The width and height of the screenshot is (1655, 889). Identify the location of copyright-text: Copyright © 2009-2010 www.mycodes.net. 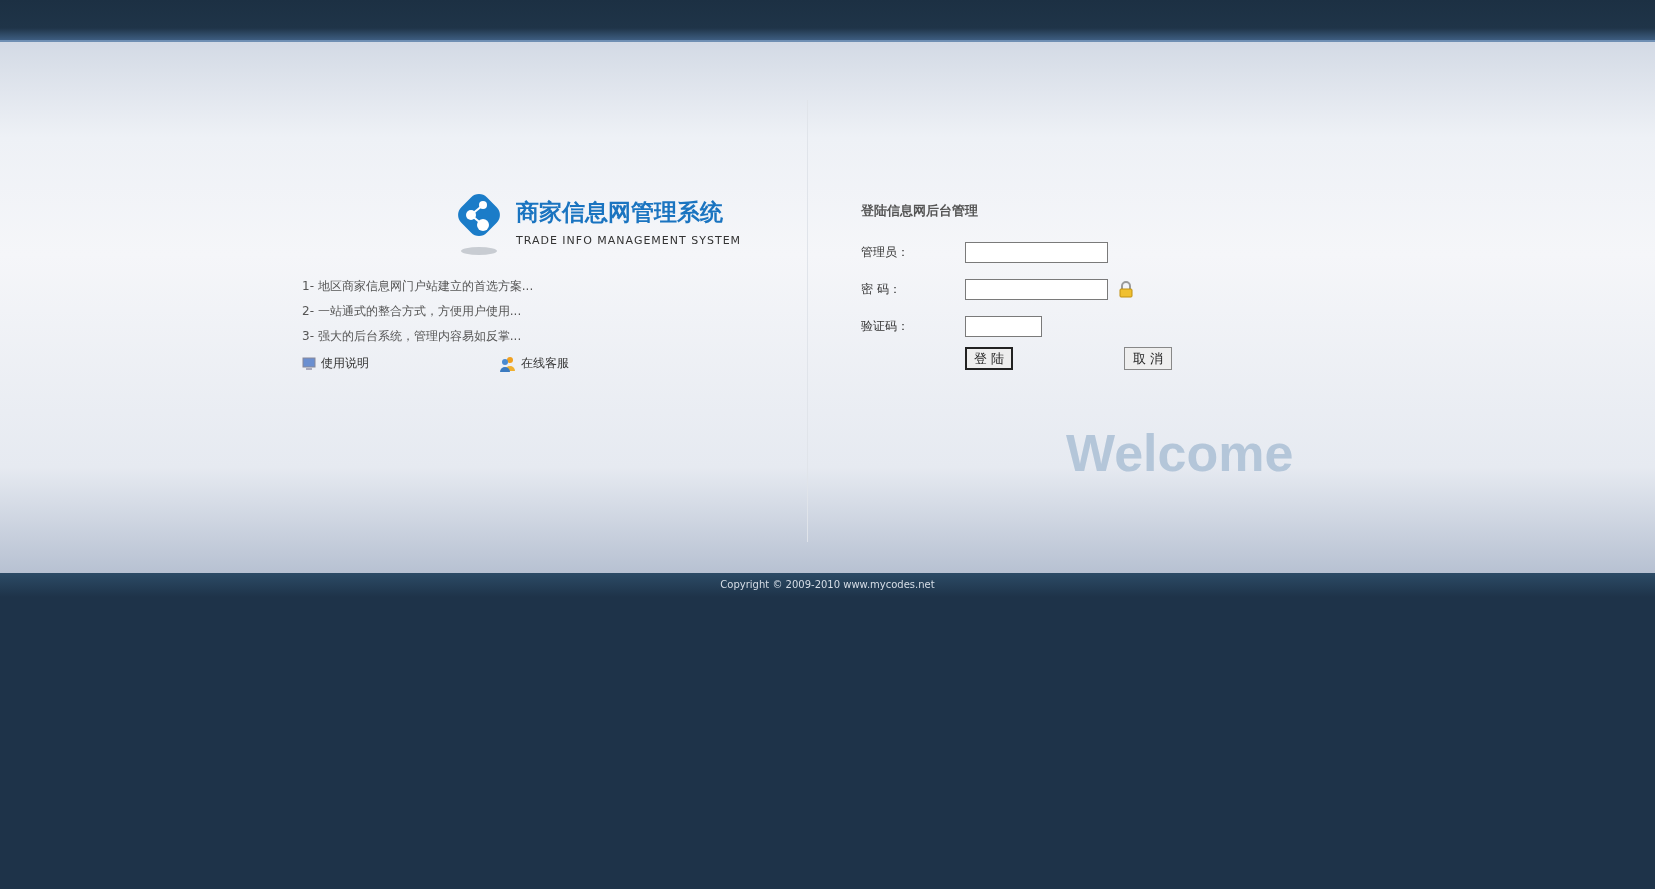
(827, 584).